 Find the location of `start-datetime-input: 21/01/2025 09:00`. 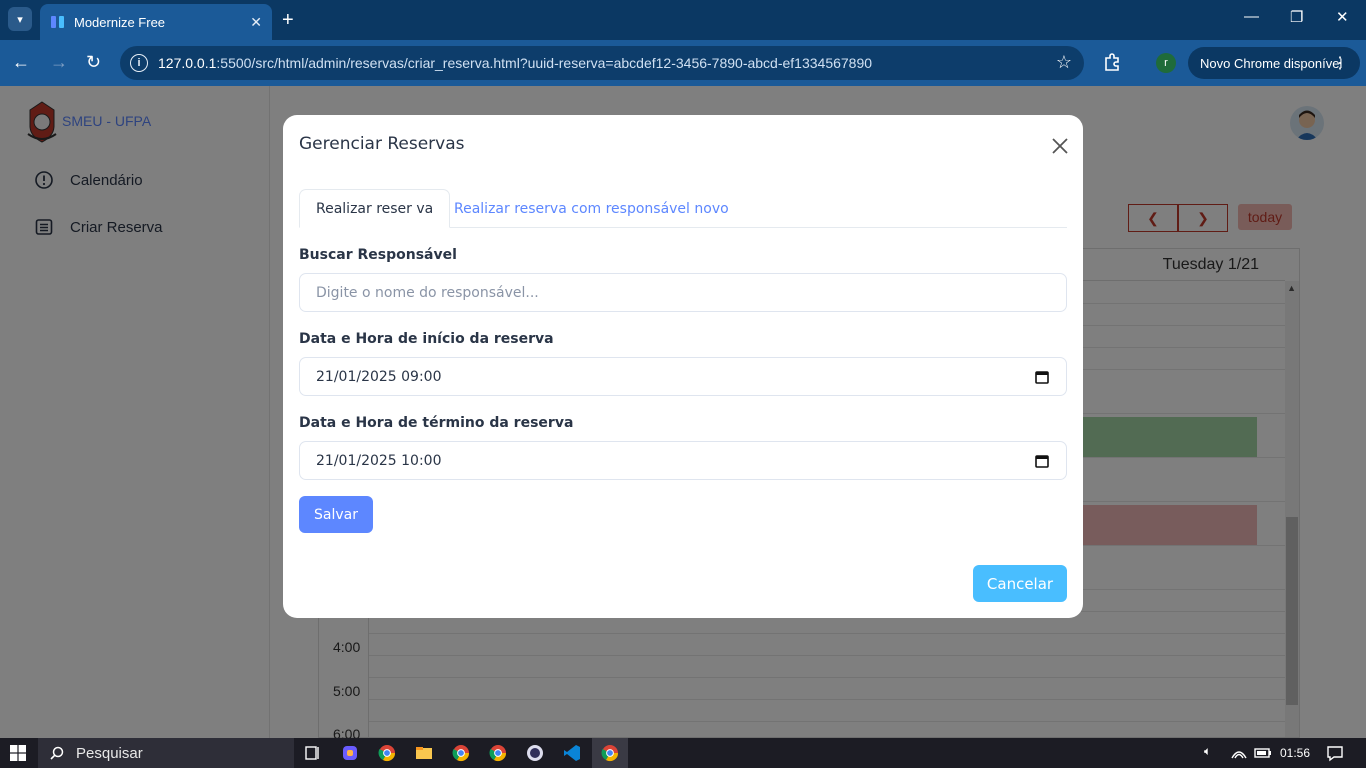

start-datetime-input: 21/01/2025 09:00 is located at coordinates (683, 376).